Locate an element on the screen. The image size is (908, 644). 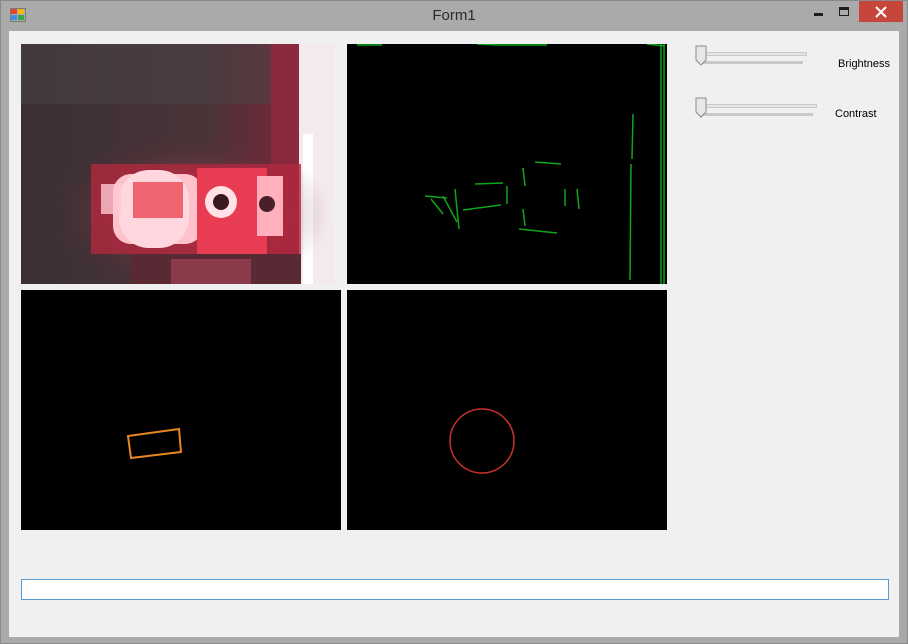
title-bar: Form1 is located at coordinates (454, 16).